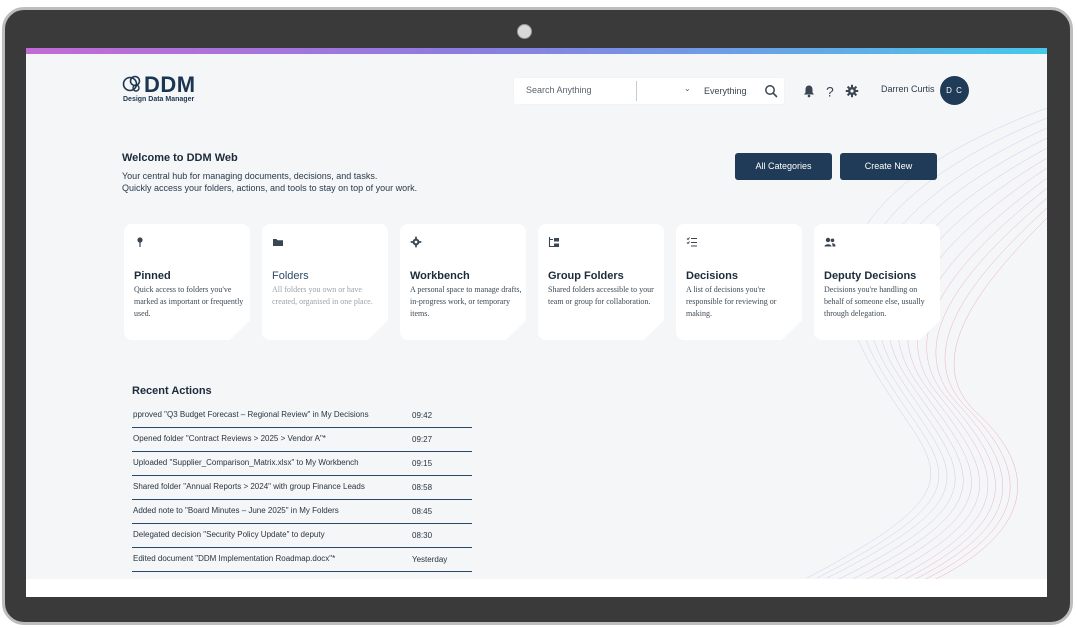 This screenshot has width=1077, height=628. What do you see at coordinates (524, 31) in the screenshot?
I see `camera-icon` at bounding box center [524, 31].